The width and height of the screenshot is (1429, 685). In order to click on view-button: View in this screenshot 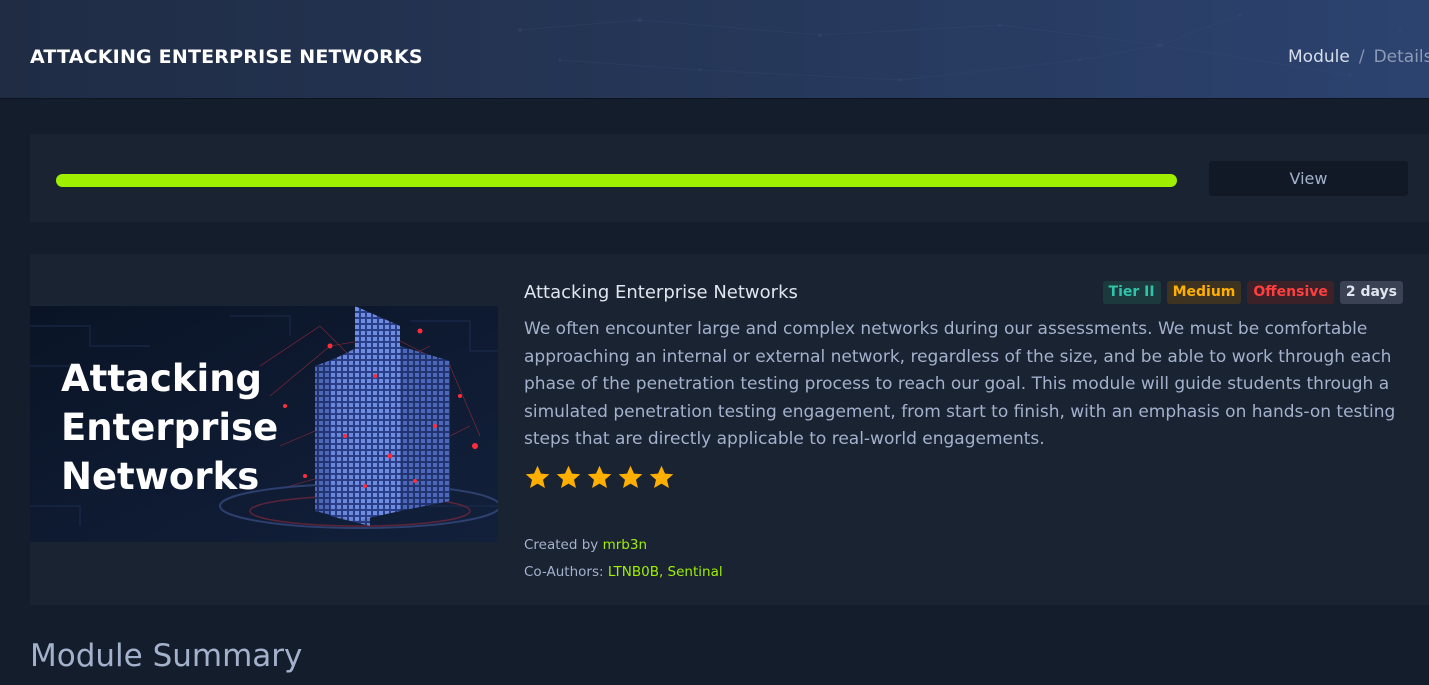, I will do `click(1308, 178)`.